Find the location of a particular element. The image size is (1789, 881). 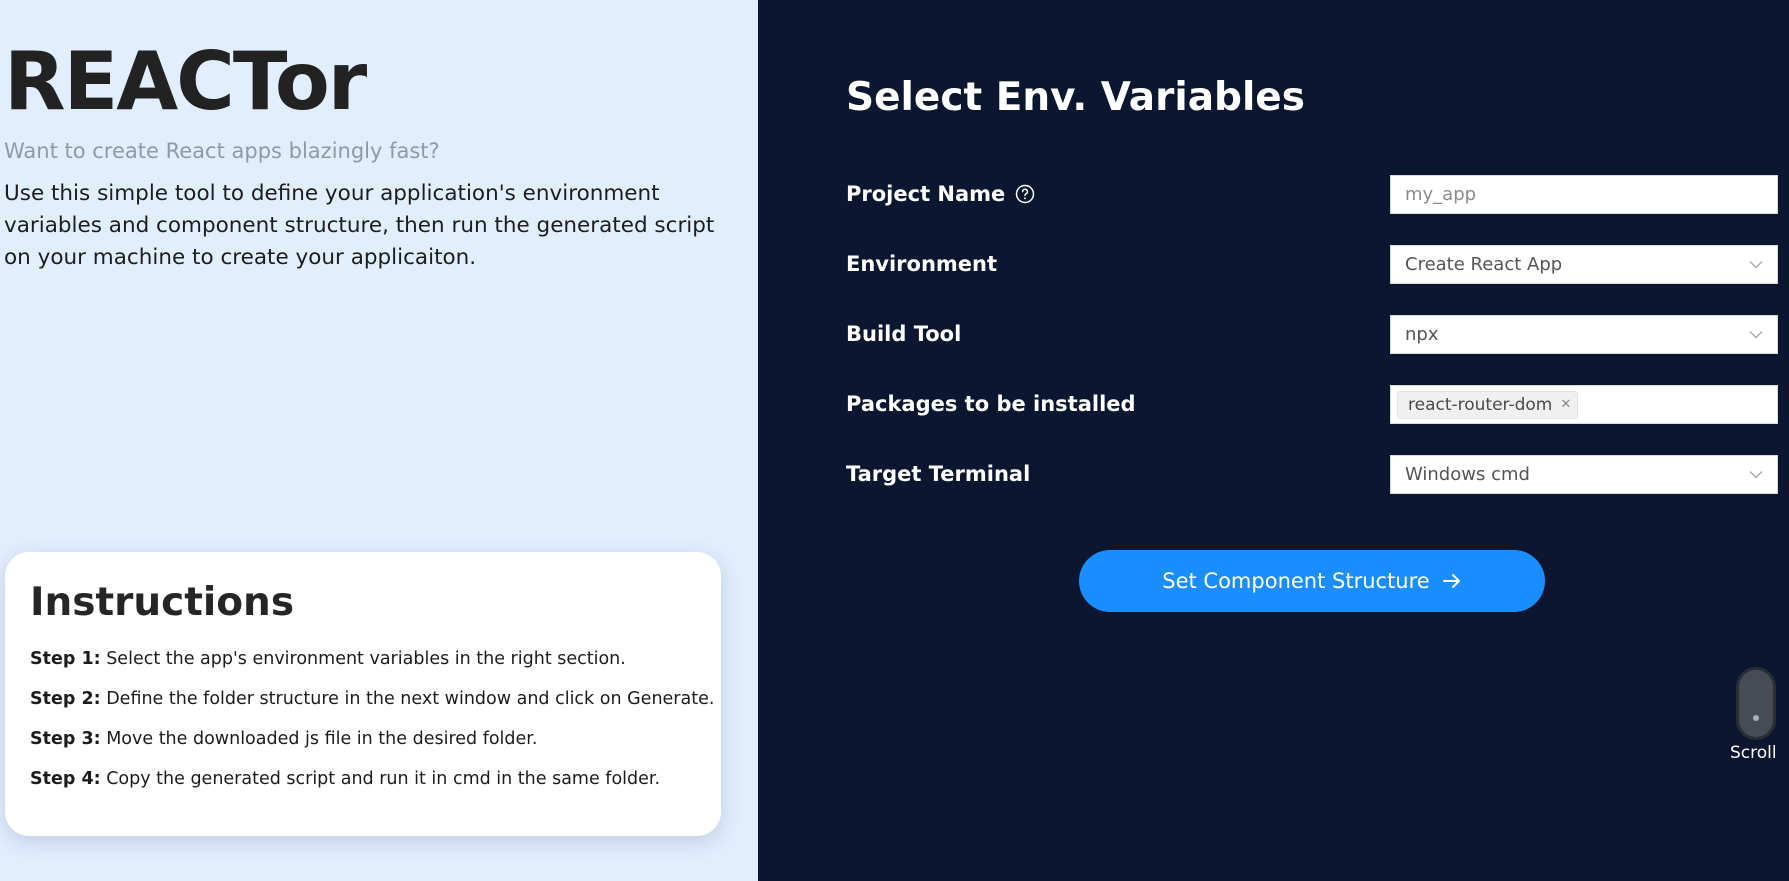

package-tag-label: react-router-dom is located at coordinates (1480, 404).